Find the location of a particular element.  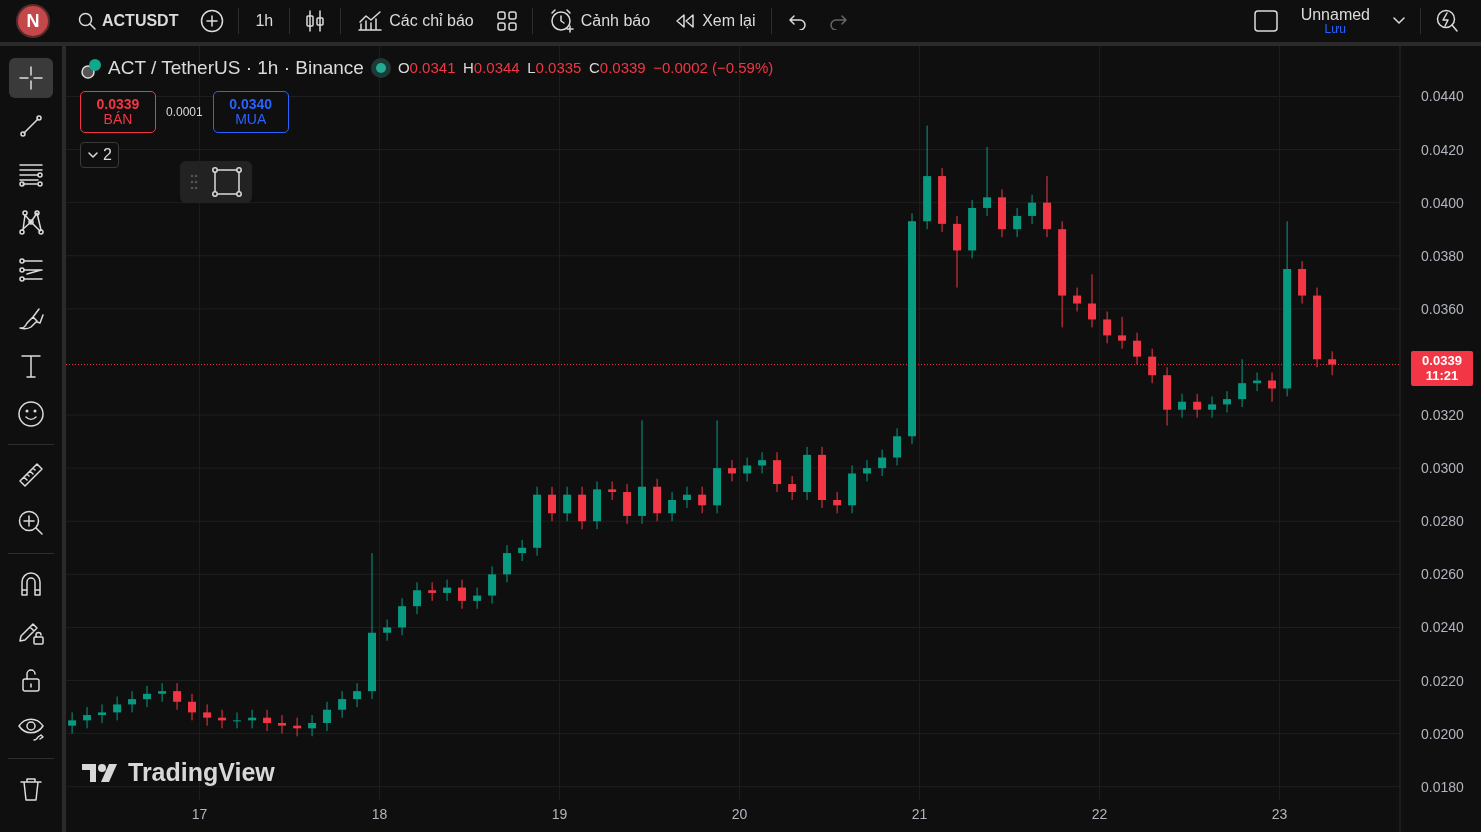

interval-button: 1h is located at coordinates (264, 21).